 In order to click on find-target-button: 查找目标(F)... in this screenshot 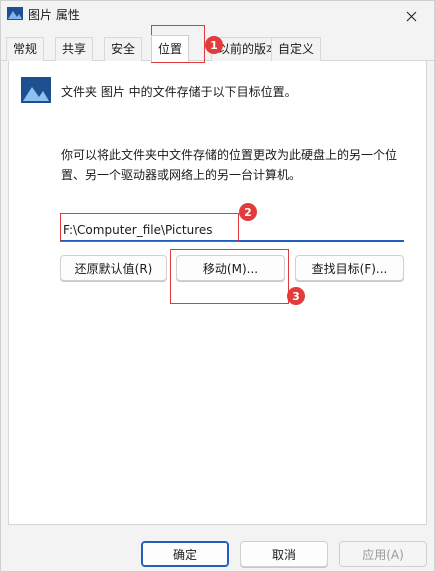, I will do `click(349, 268)`.